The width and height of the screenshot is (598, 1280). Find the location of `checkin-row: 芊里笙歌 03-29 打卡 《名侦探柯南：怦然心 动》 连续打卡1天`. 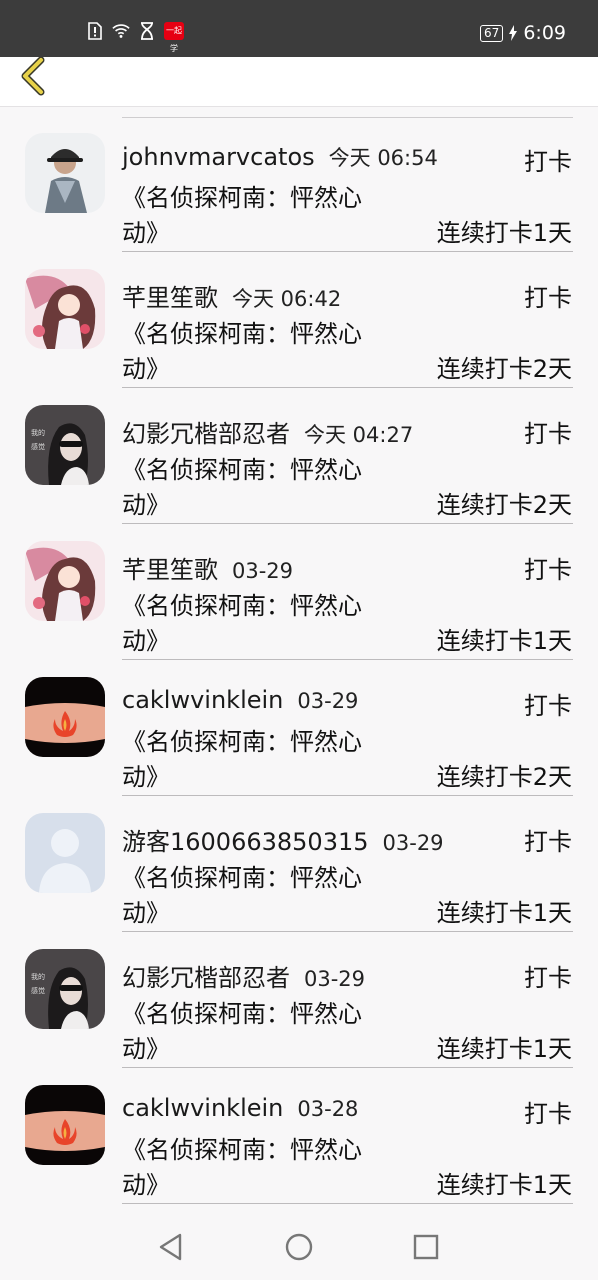

checkin-row: 芊里笙歌 03-29 打卡 《名侦探柯南：怦然心 动》 连续打卡1天 is located at coordinates (299, 588).